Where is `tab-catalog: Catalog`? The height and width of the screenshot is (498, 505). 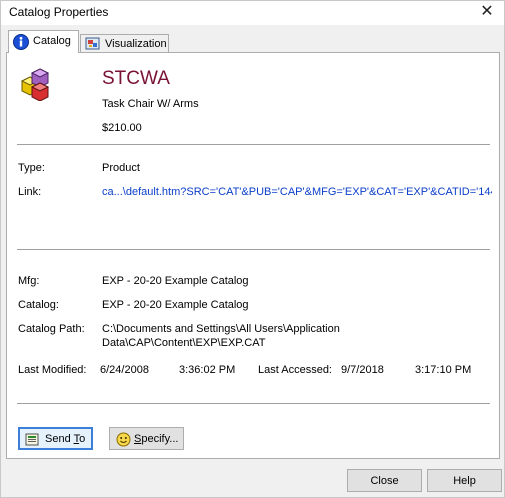
tab-catalog: Catalog is located at coordinates (43, 41).